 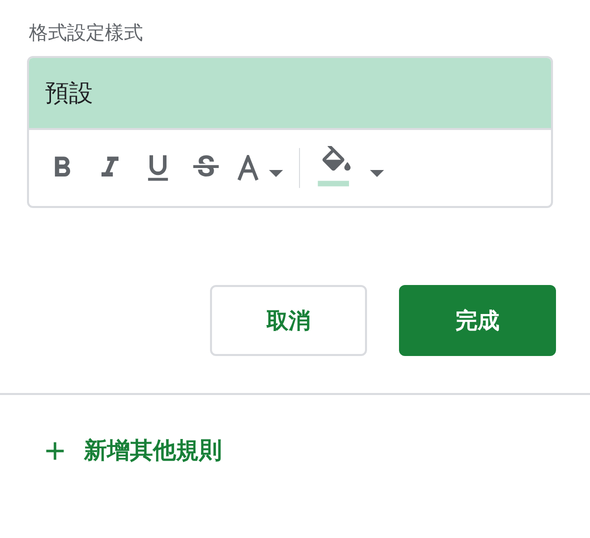 What do you see at coordinates (86, 33) in the screenshot?
I see `section-label: 格式設定樣式` at bounding box center [86, 33].